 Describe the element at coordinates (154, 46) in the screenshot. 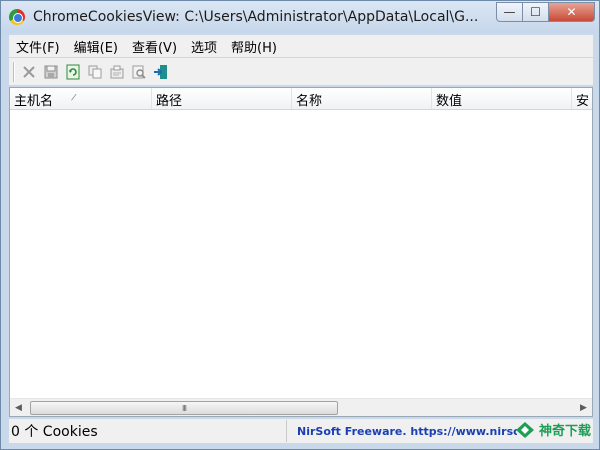

I see `menu-view: 查看(V)` at that location.